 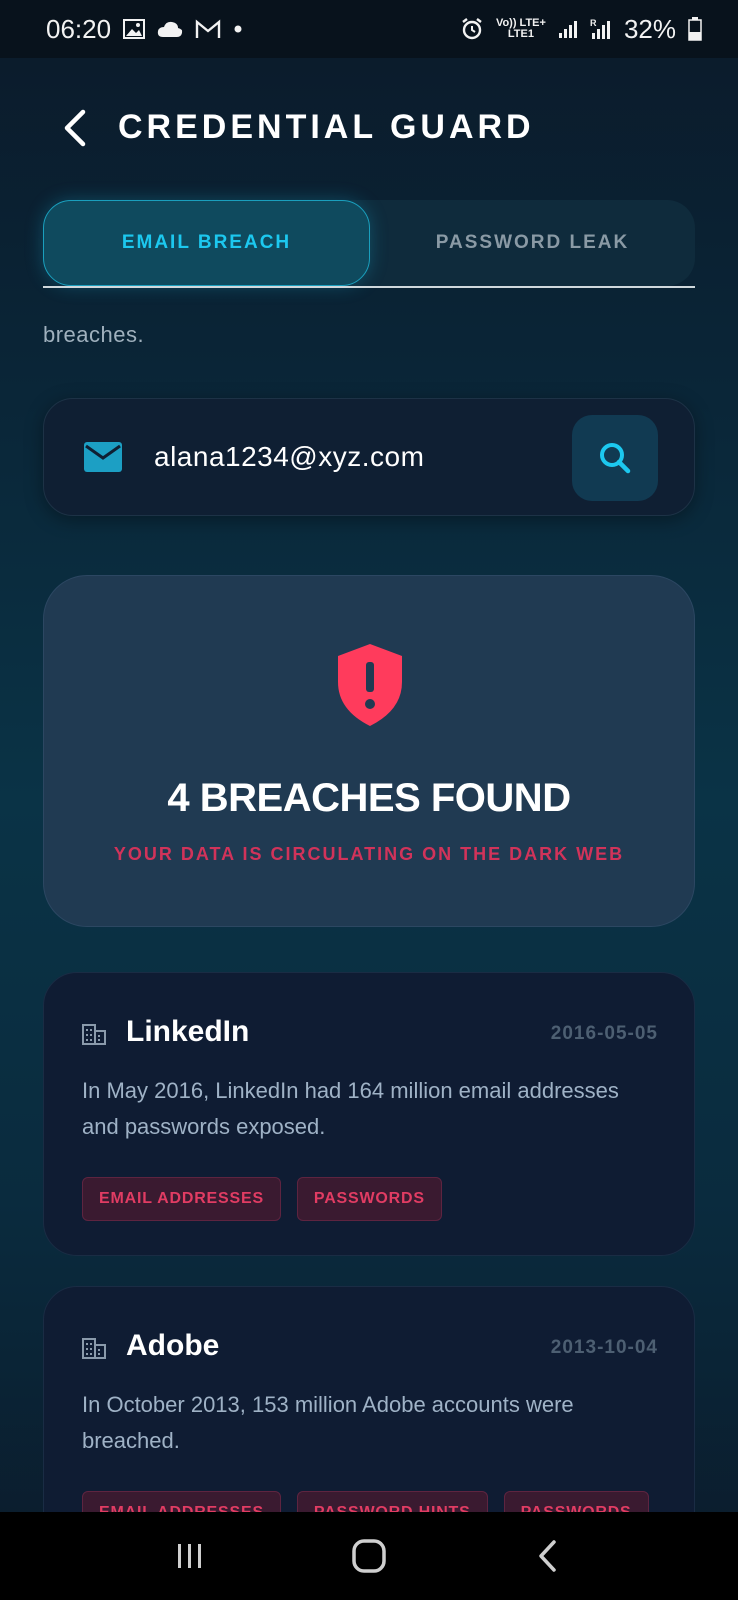 What do you see at coordinates (369, 798) in the screenshot?
I see `breach-count-title: 4 BREACHES FOUND` at bounding box center [369, 798].